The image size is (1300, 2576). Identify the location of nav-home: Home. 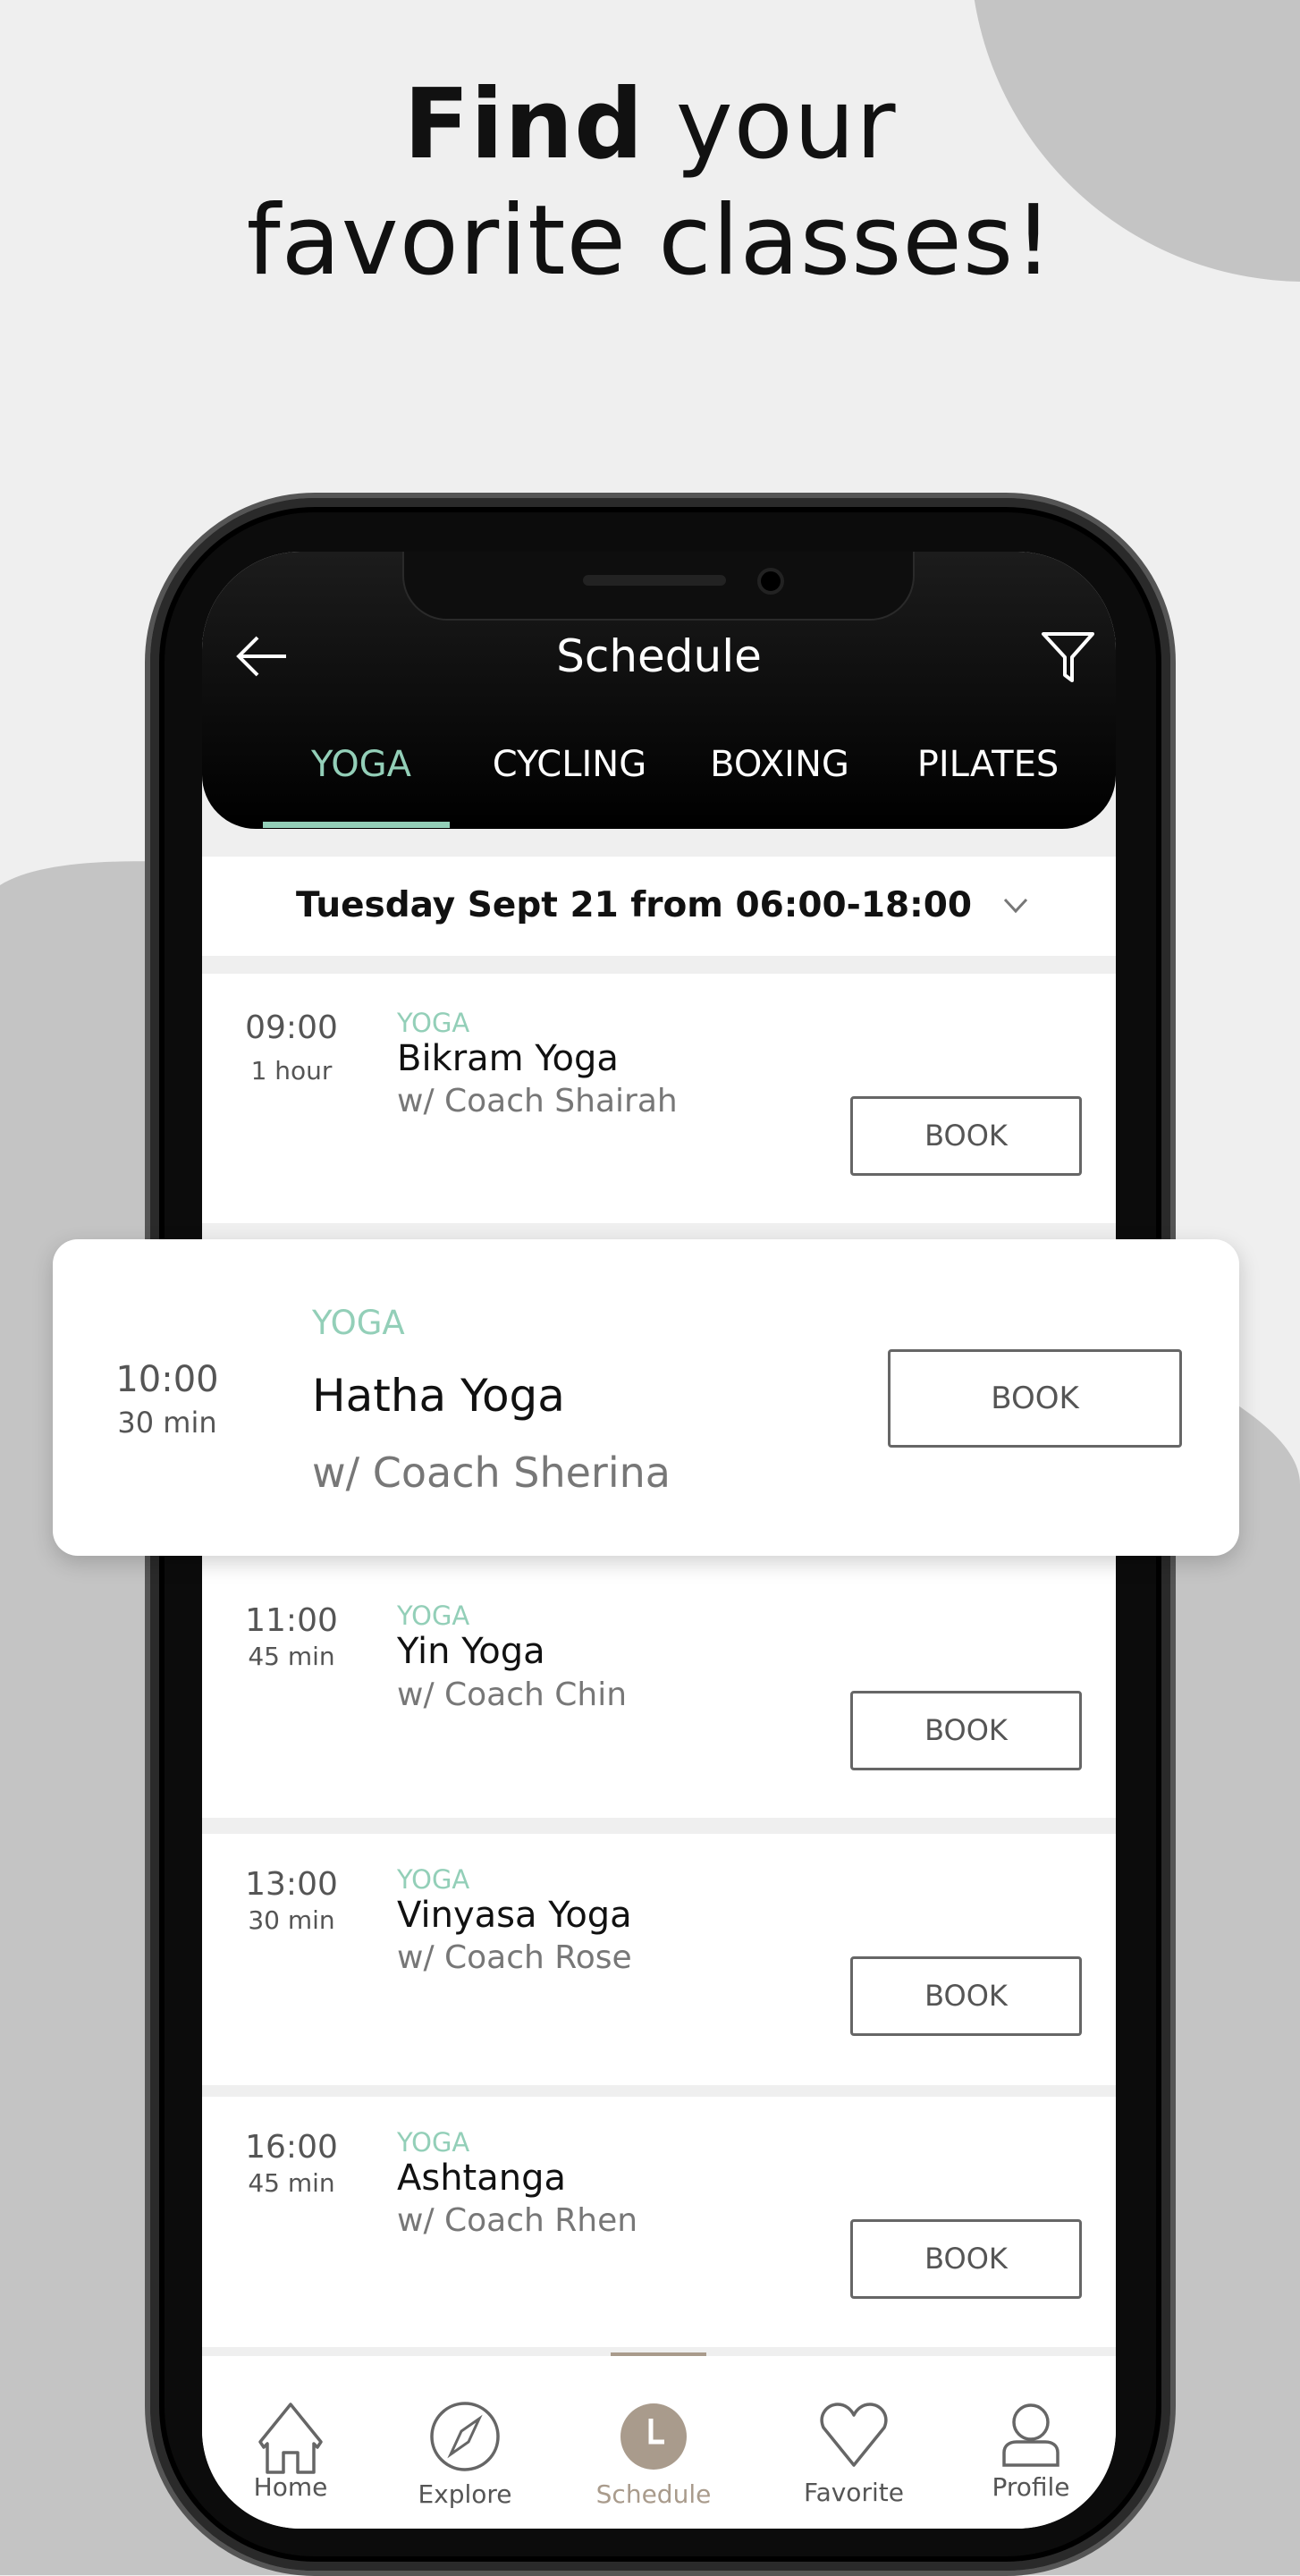
(290, 2442).